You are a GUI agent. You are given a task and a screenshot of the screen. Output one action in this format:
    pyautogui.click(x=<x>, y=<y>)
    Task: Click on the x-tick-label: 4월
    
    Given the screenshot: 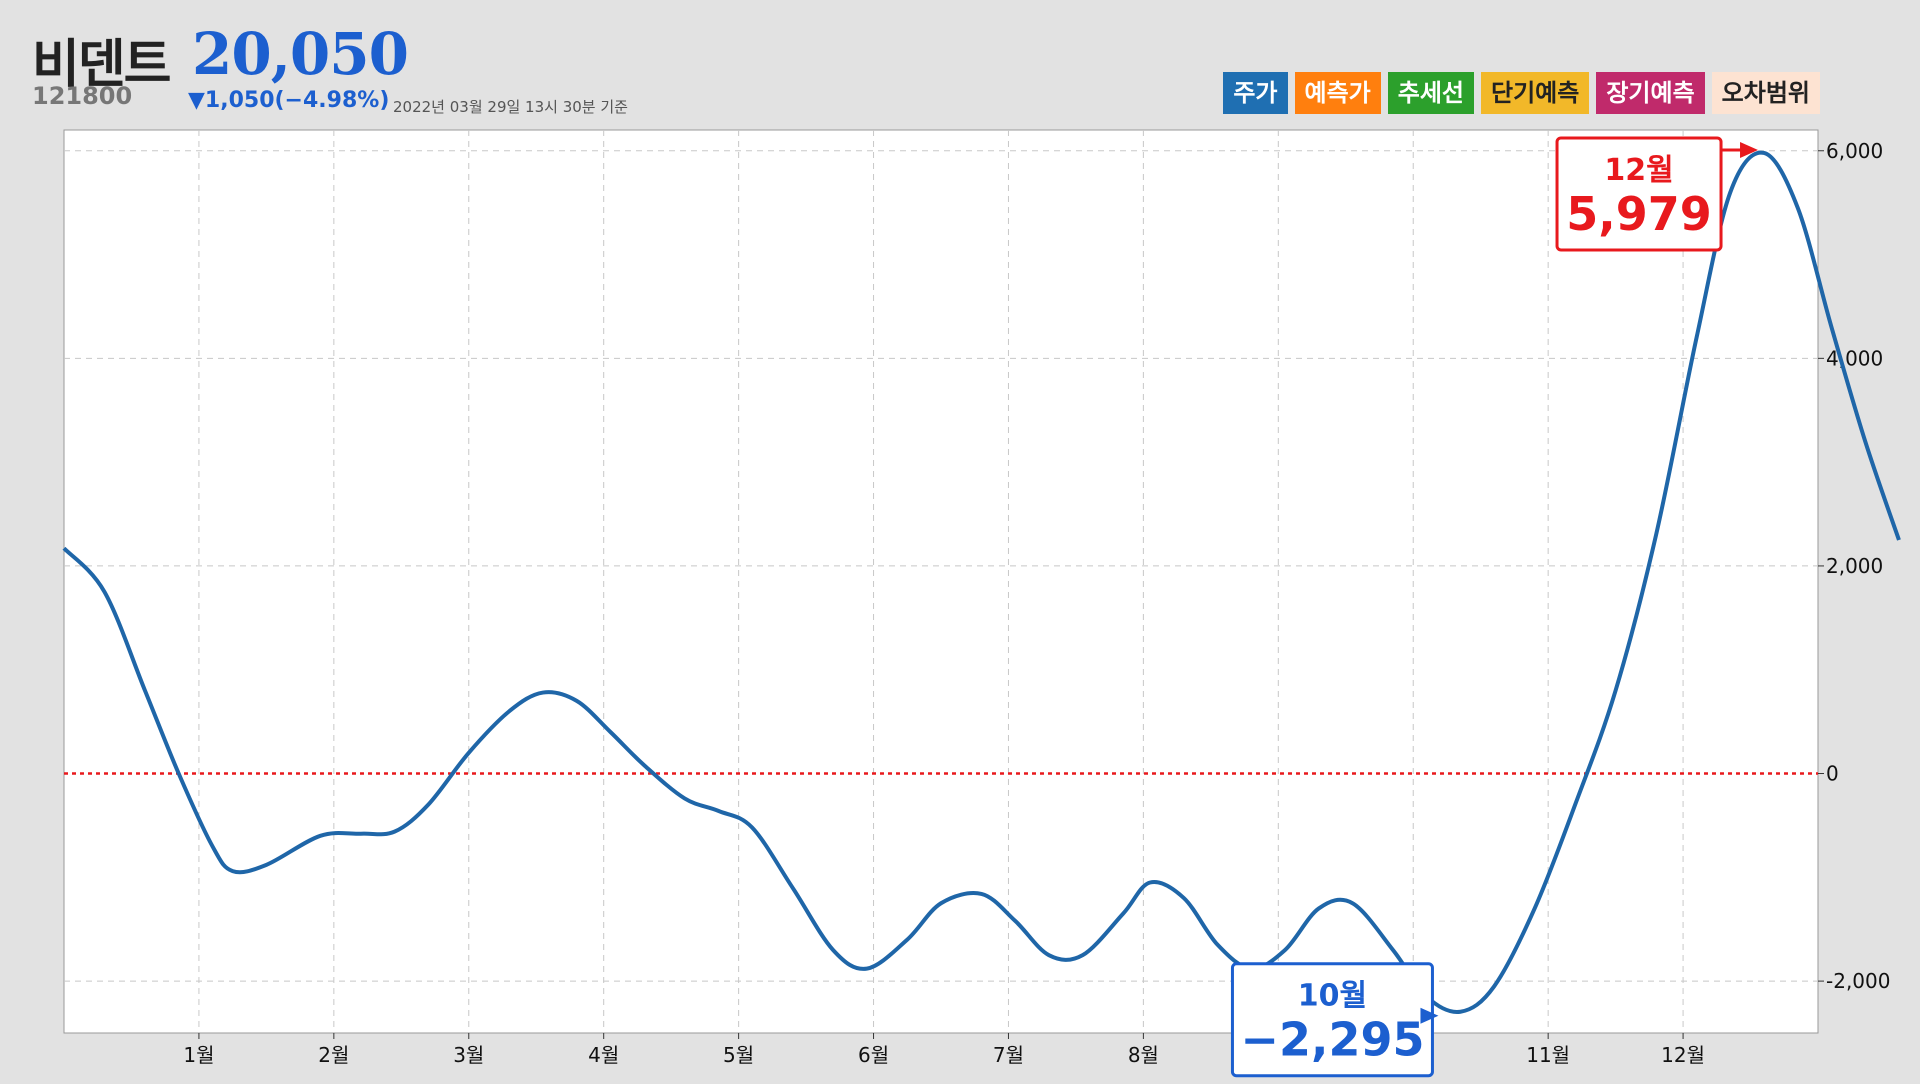 What is the action you would take?
    pyautogui.click(x=603, y=1055)
    